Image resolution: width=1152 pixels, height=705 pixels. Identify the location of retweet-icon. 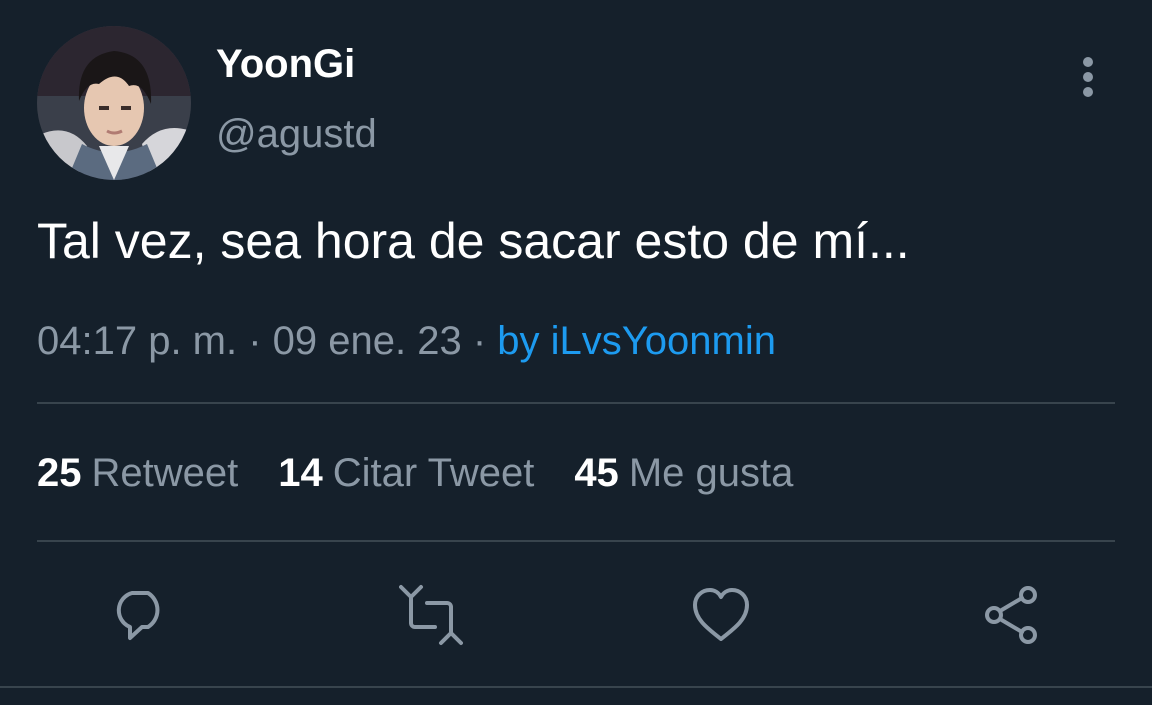
(431, 615).